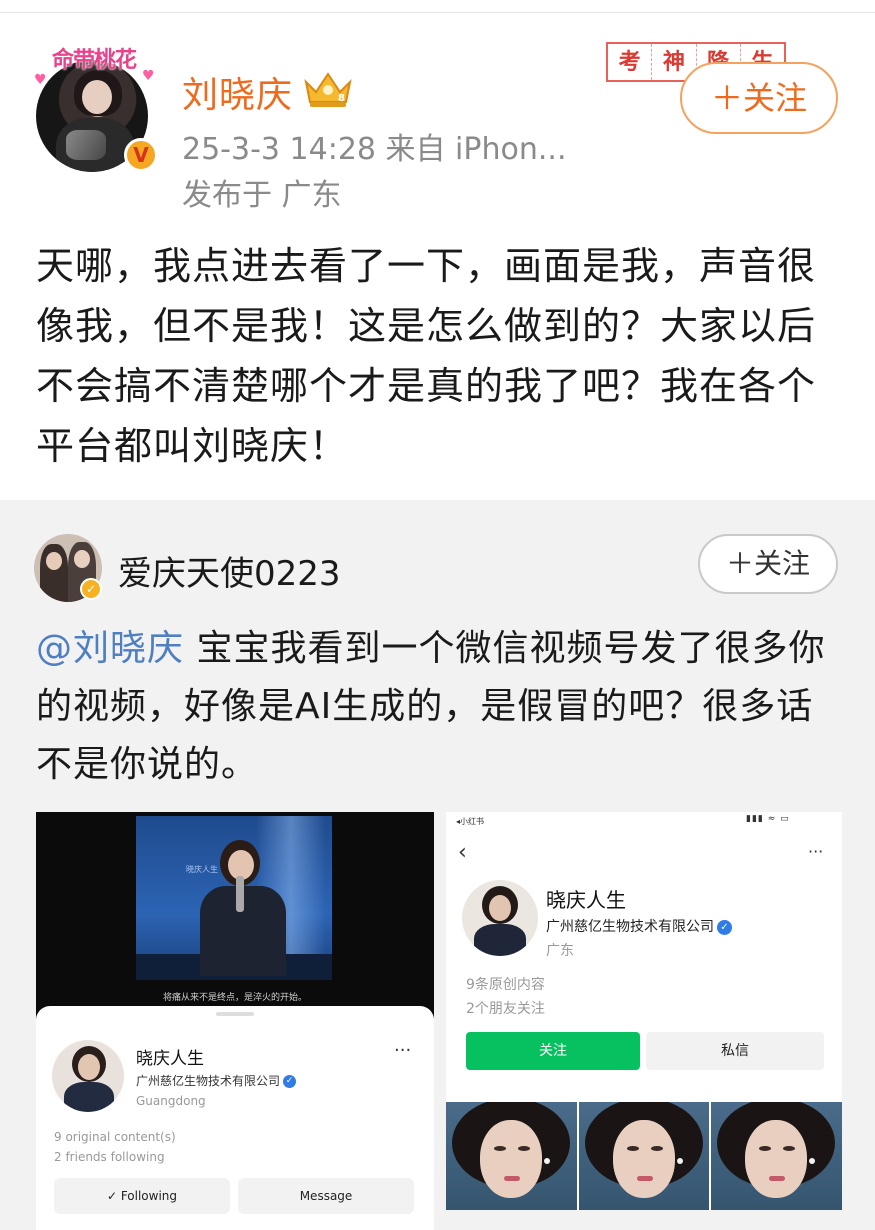 The width and height of the screenshot is (875, 1230). Describe the element at coordinates (234, 998) in the screenshot. I see `video-subtitle: 将痛从来不是终点，是淬火的开始。` at that location.